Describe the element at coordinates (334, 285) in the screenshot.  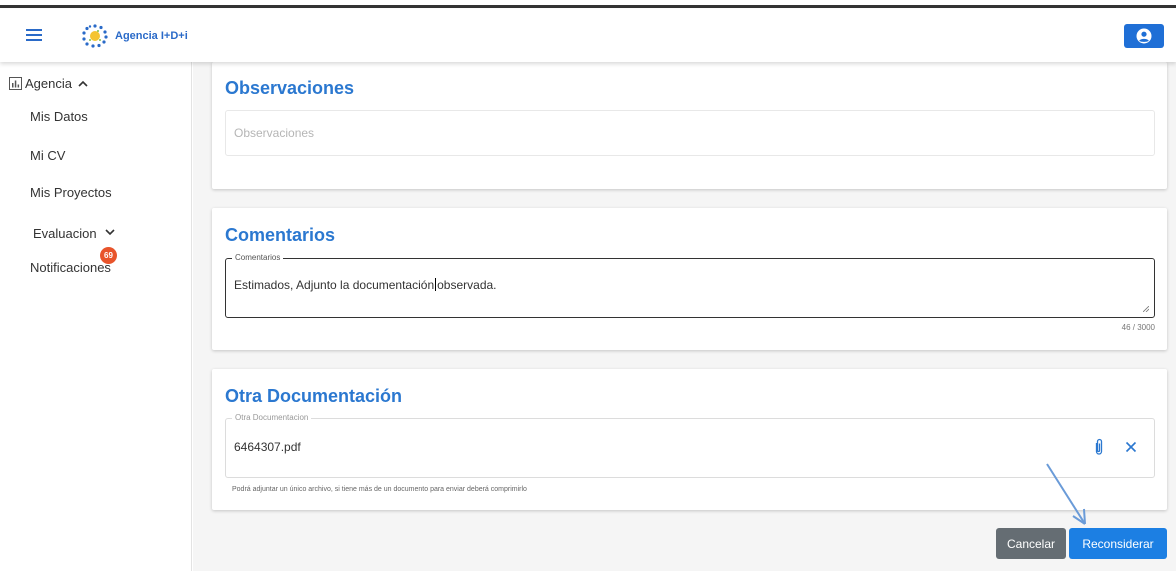
I see `comentarios-text-before: Estimados, Adjunto la documentación` at that location.